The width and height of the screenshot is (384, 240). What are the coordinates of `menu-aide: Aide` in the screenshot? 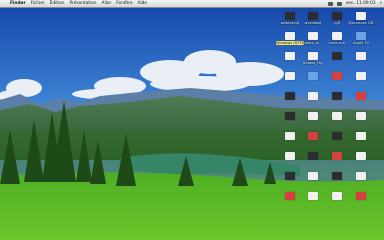 It's located at (143, 3).